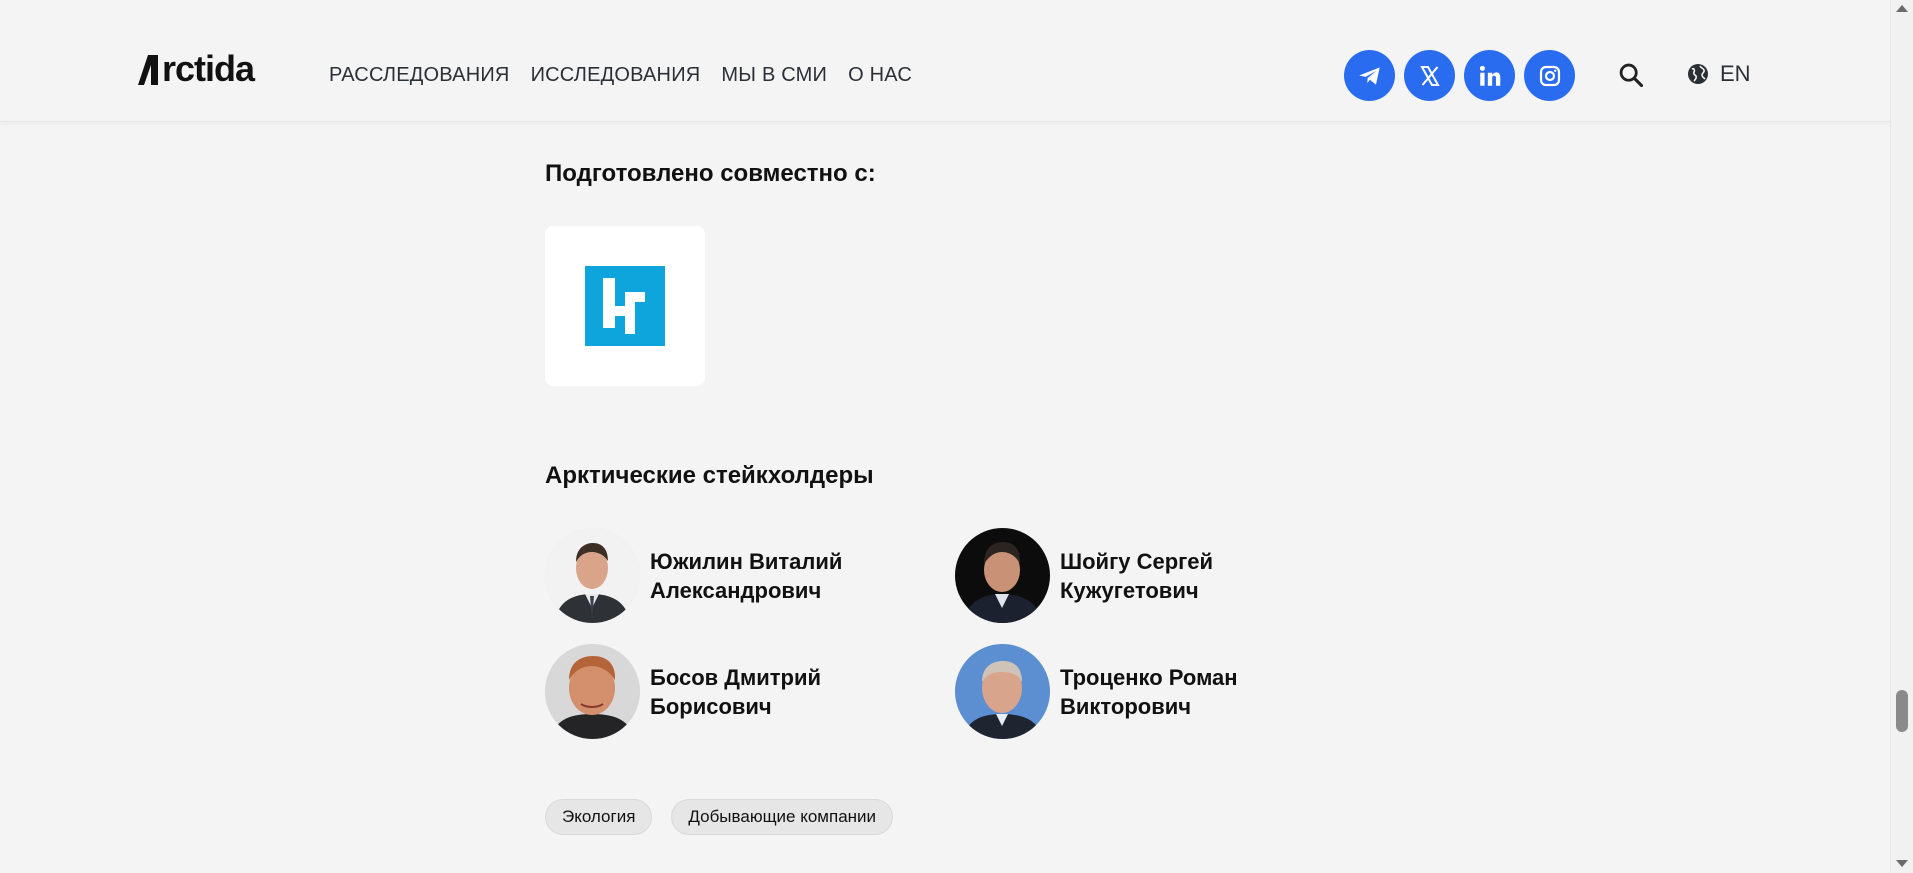 This screenshot has height=873, width=1913. I want to click on stakeholder-name: Троценко Роман Викторович, so click(1149, 692).